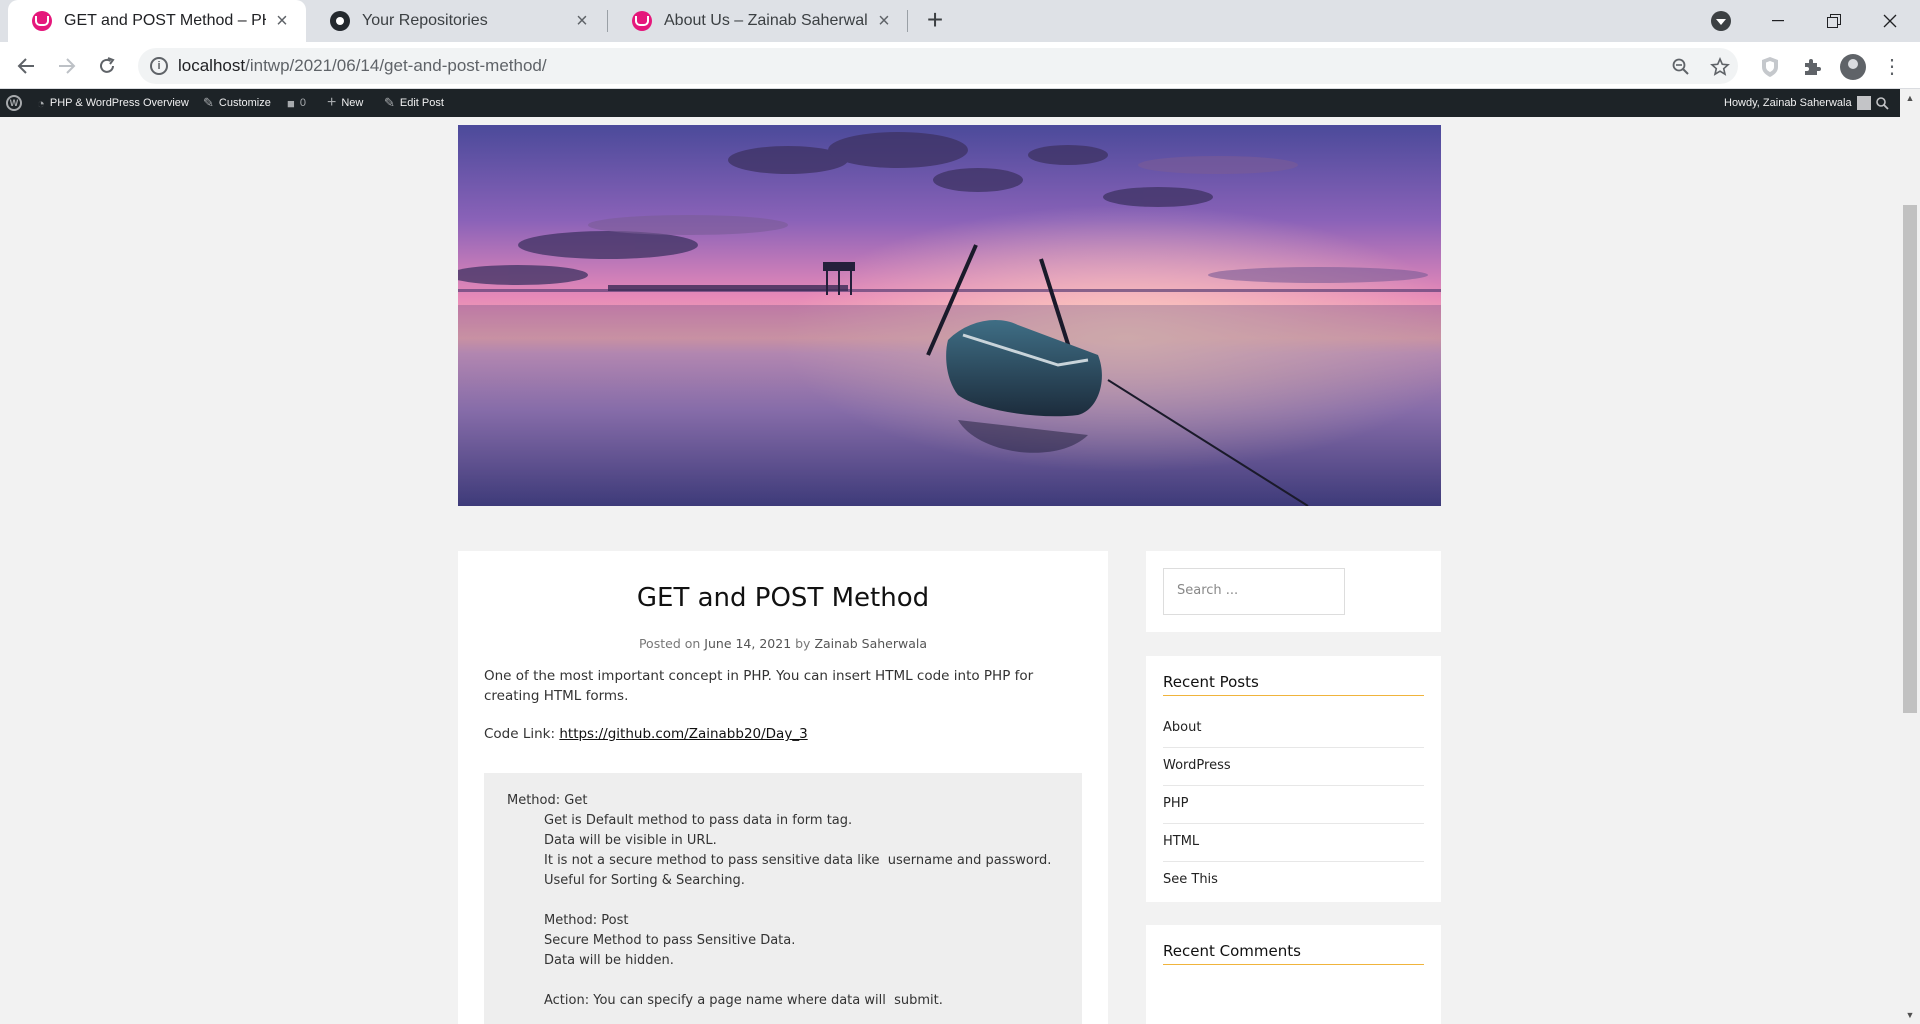 The width and height of the screenshot is (1920, 1024). What do you see at coordinates (669, 643) in the screenshot?
I see `posted-on-label: Posted on` at bounding box center [669, 643].